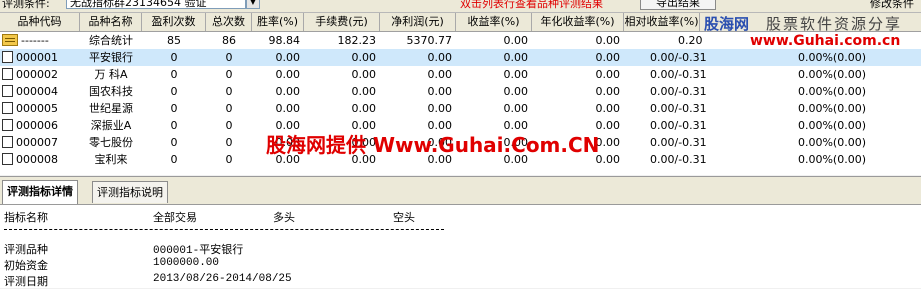  I want to click on cell-wins: 85, so click(174, 40).